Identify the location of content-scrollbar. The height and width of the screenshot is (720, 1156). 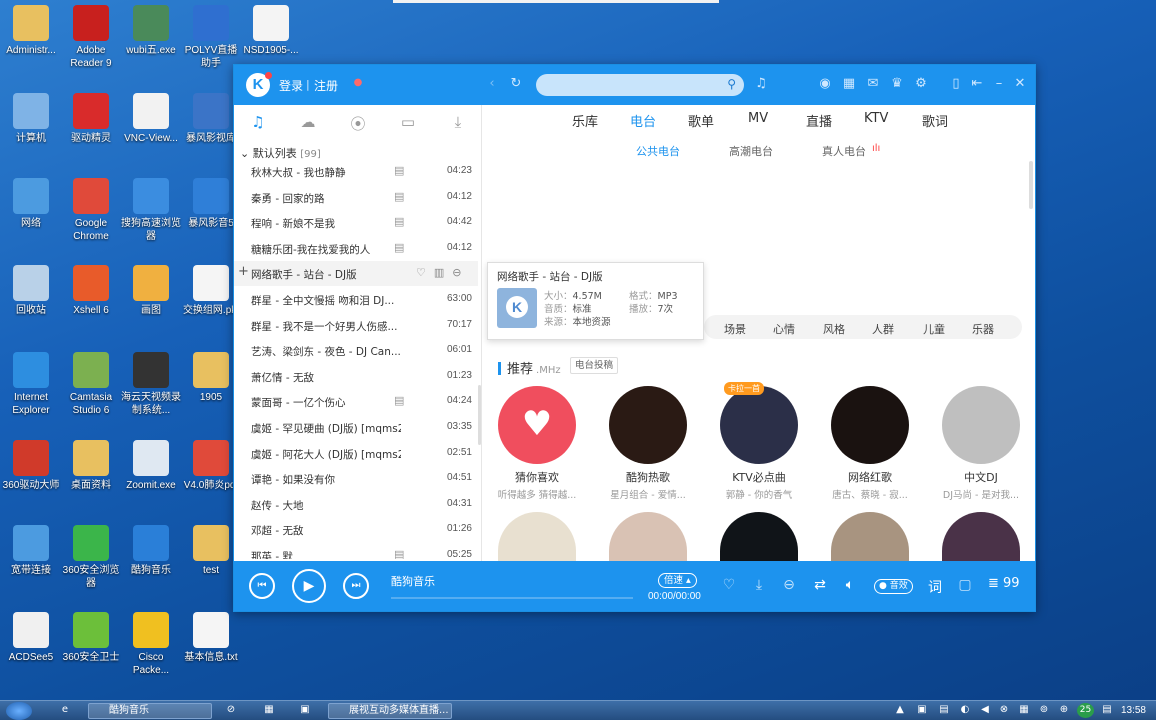
(1031, 185).